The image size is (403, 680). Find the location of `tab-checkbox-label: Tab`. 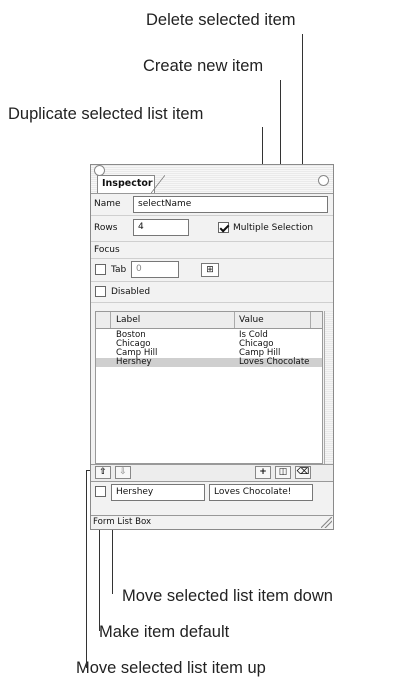

tab-checkbox-label: Tab is located at coordinates (119, 270).